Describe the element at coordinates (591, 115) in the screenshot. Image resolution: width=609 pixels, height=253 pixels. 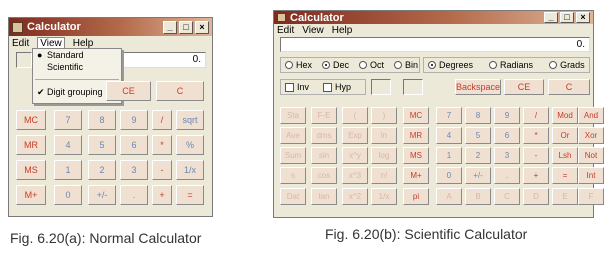
I see `scientific-key-0-10: And` at that location.